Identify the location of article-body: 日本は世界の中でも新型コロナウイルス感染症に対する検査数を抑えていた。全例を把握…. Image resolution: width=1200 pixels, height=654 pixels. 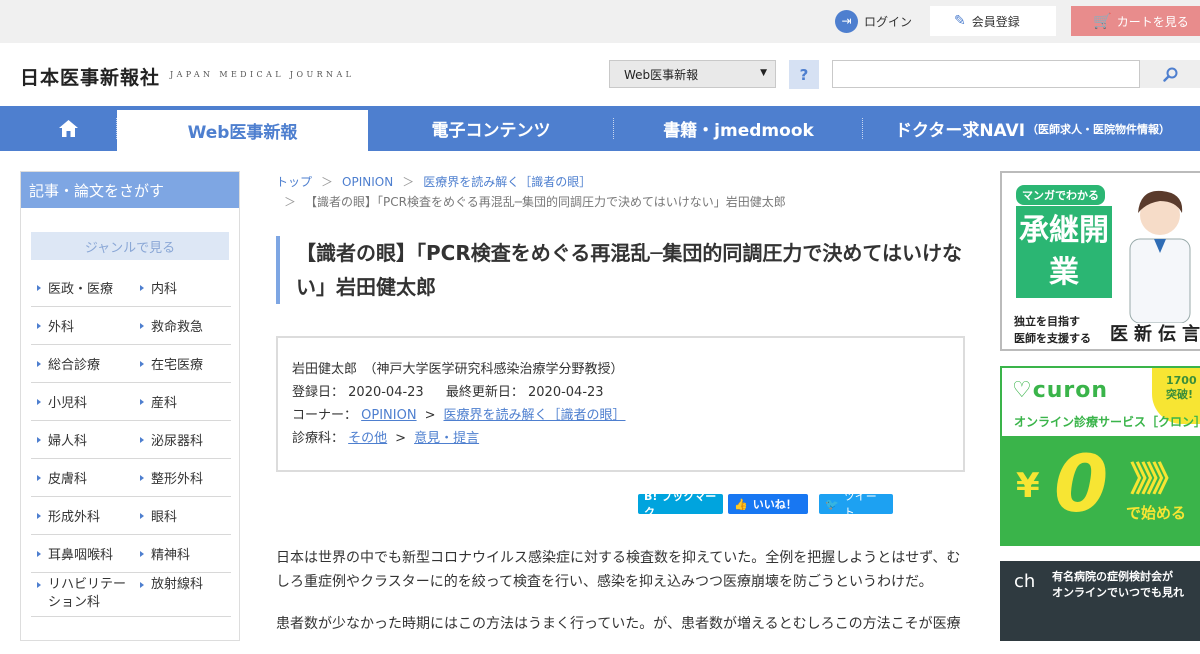
(621, 600).